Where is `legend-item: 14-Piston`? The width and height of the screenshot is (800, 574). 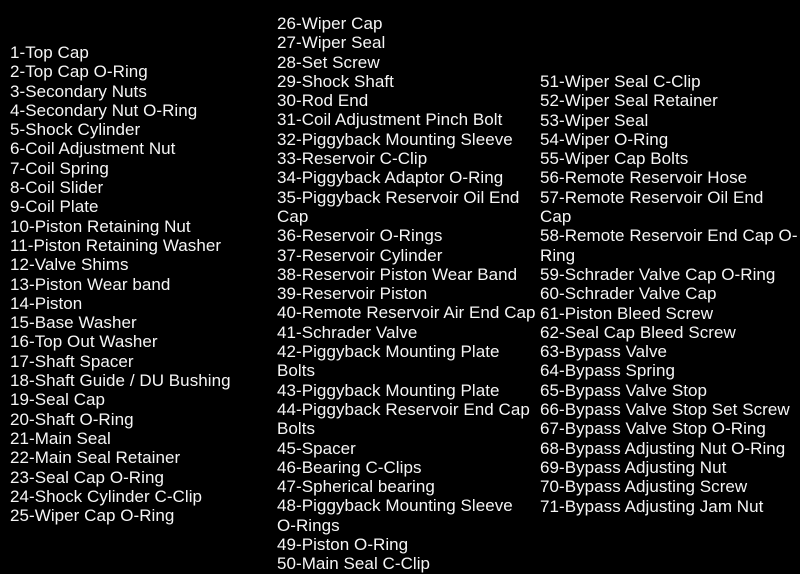 legend-item: 14-Piston is located at coordinates (46, 303).